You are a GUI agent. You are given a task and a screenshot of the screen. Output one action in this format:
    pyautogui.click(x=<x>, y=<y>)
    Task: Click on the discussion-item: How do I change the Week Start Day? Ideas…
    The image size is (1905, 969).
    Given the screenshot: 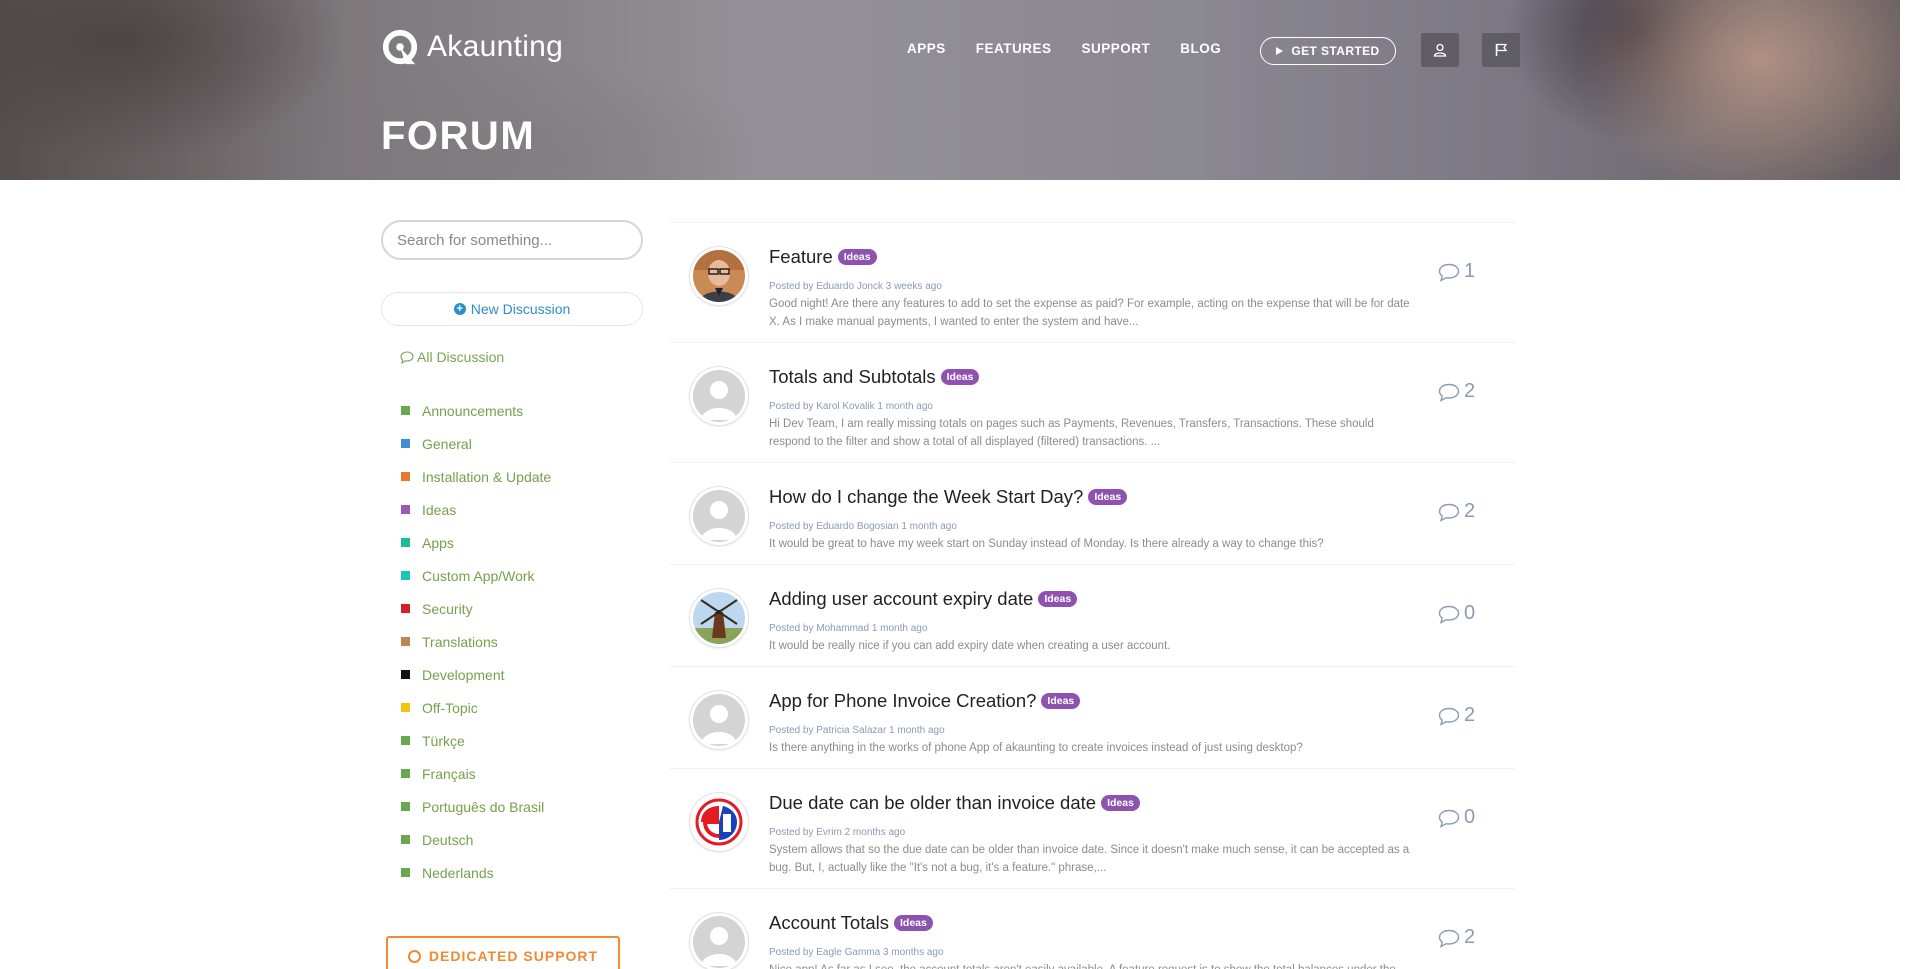 What is the action you would take?
    pyautogui.click(x=1092, y=513)
    